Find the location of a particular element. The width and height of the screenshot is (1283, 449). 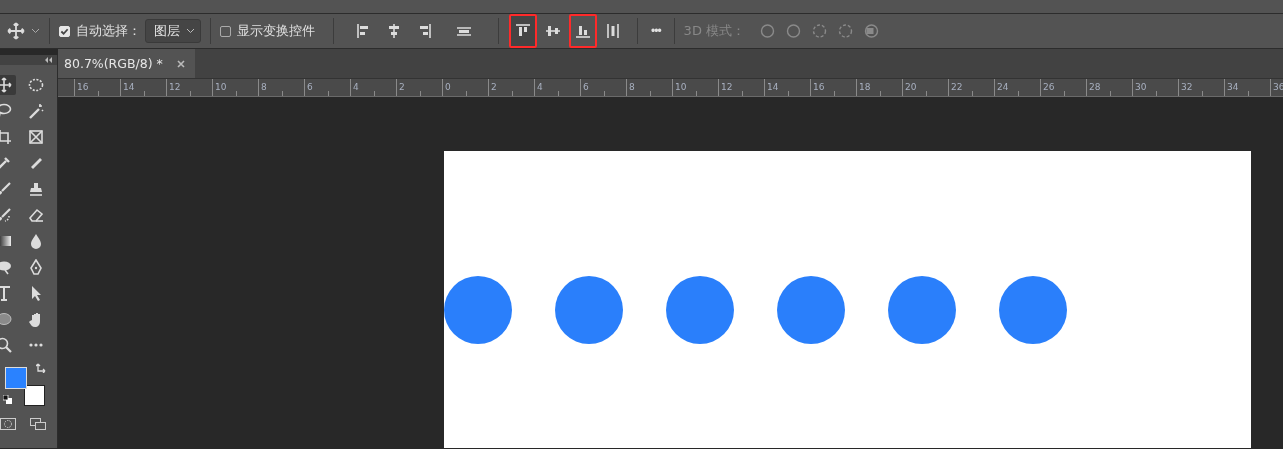

eraser-icon is located at coordinates (36, 215).